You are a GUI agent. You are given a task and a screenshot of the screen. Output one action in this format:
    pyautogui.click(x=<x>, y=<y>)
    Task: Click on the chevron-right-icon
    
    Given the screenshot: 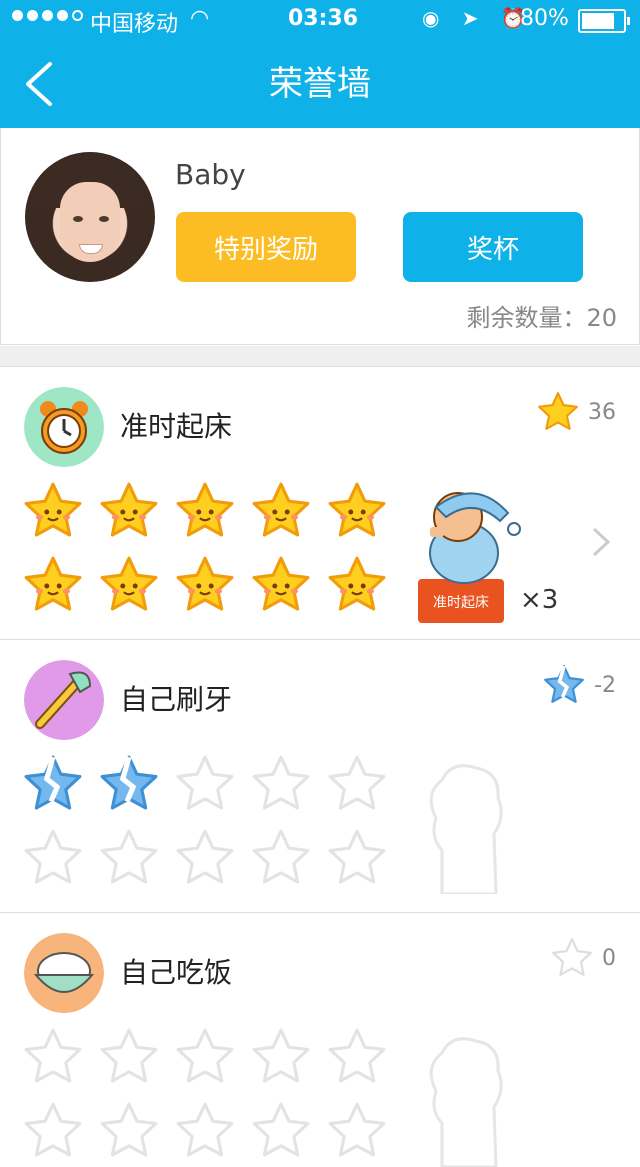 What is the action you would take?
    pyautogui.click(x=601, y=542)
    